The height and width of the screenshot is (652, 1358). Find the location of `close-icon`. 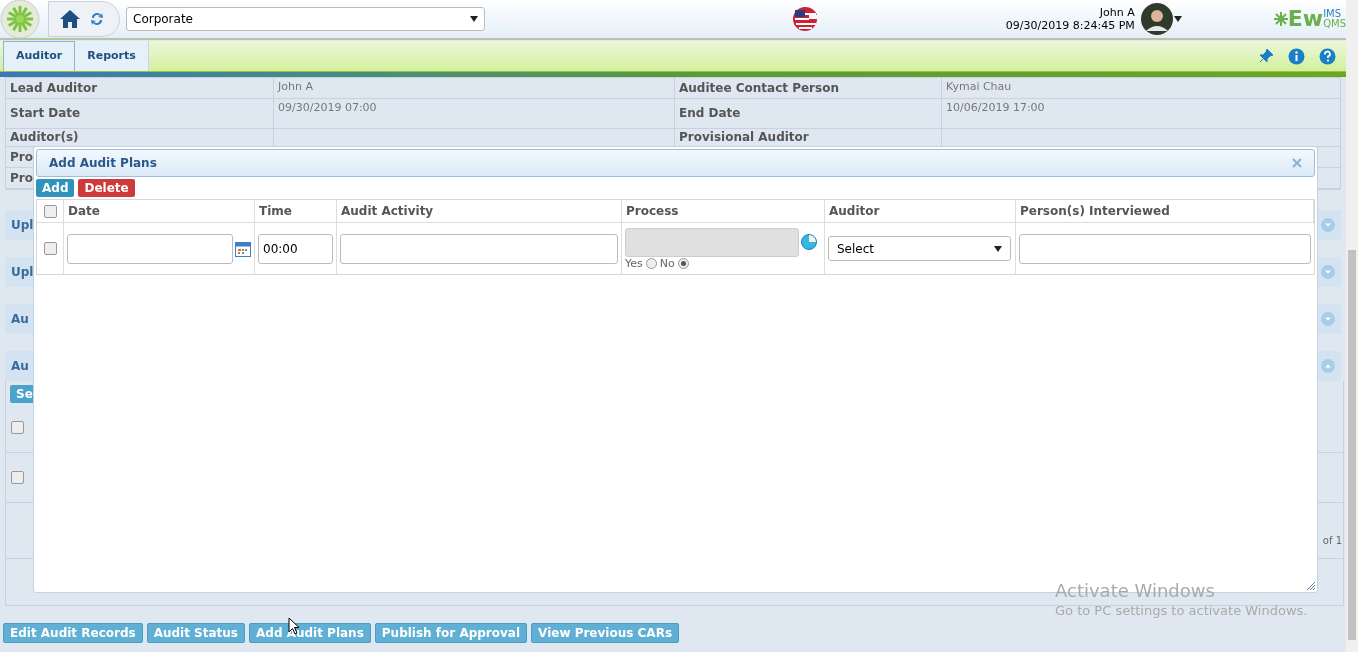

close-icon is located at coordinates (1297, 163).